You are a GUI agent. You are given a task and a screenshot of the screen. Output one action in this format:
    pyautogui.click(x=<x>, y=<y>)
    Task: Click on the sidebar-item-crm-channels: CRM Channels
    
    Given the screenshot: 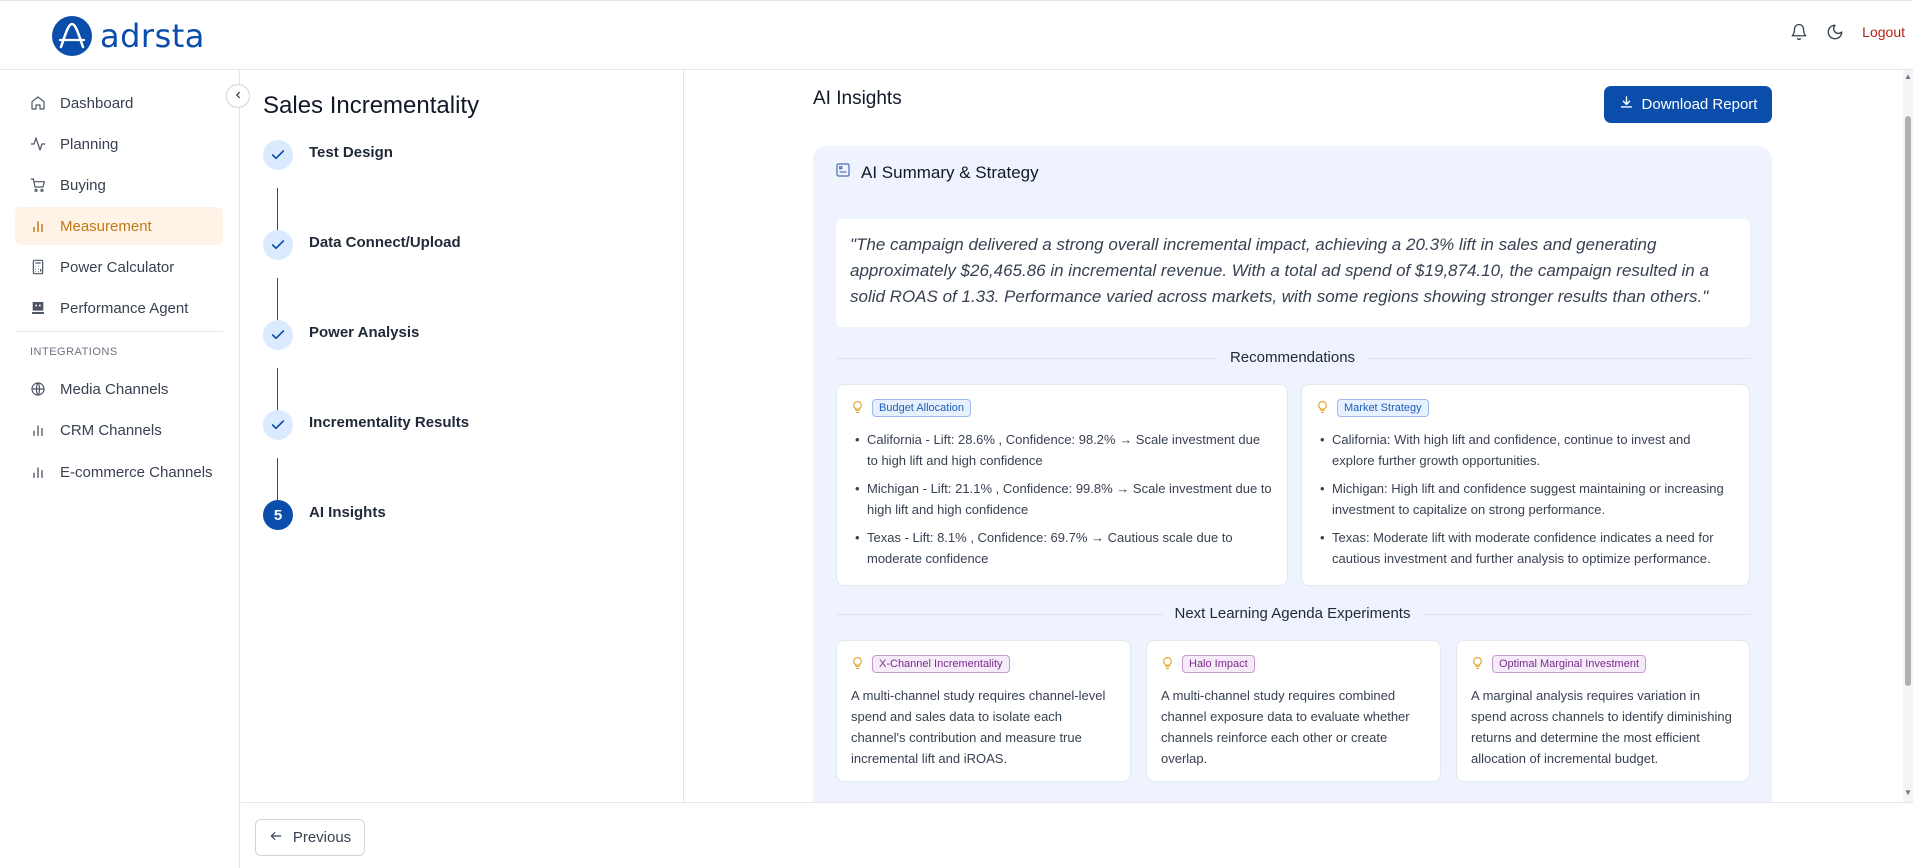 What is the action you would take?
    pyautogui.click(x=119, y=430)
    